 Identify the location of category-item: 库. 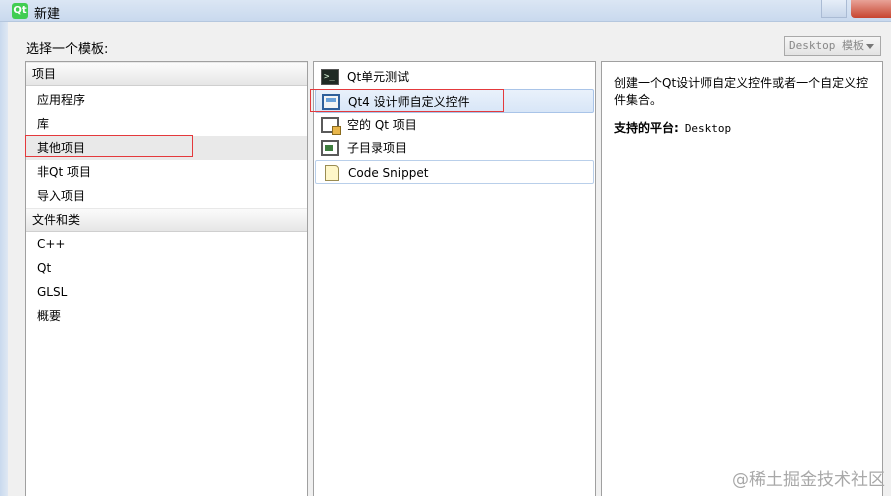
(166, 124).